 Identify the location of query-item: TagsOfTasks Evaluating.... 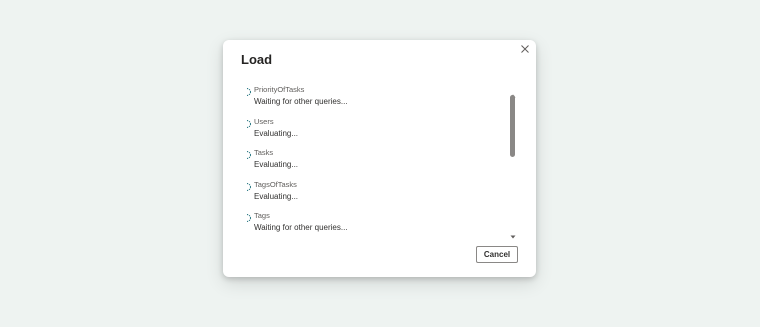
(376, 195).